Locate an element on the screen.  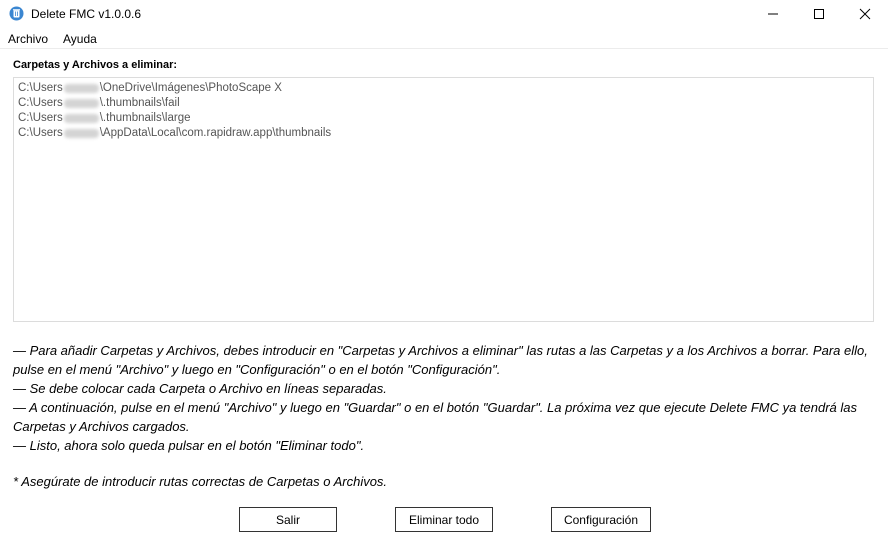
path-line: C:\Users \.thumbnails\large is located at coordinates (443, 118).